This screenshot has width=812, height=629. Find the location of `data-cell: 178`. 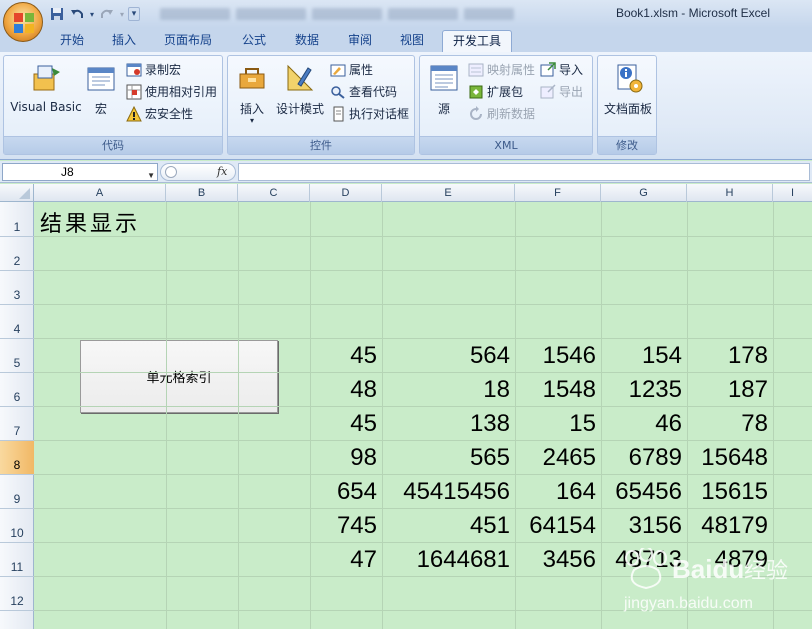

data-cell: 178 is located at coordinates (730, 356).